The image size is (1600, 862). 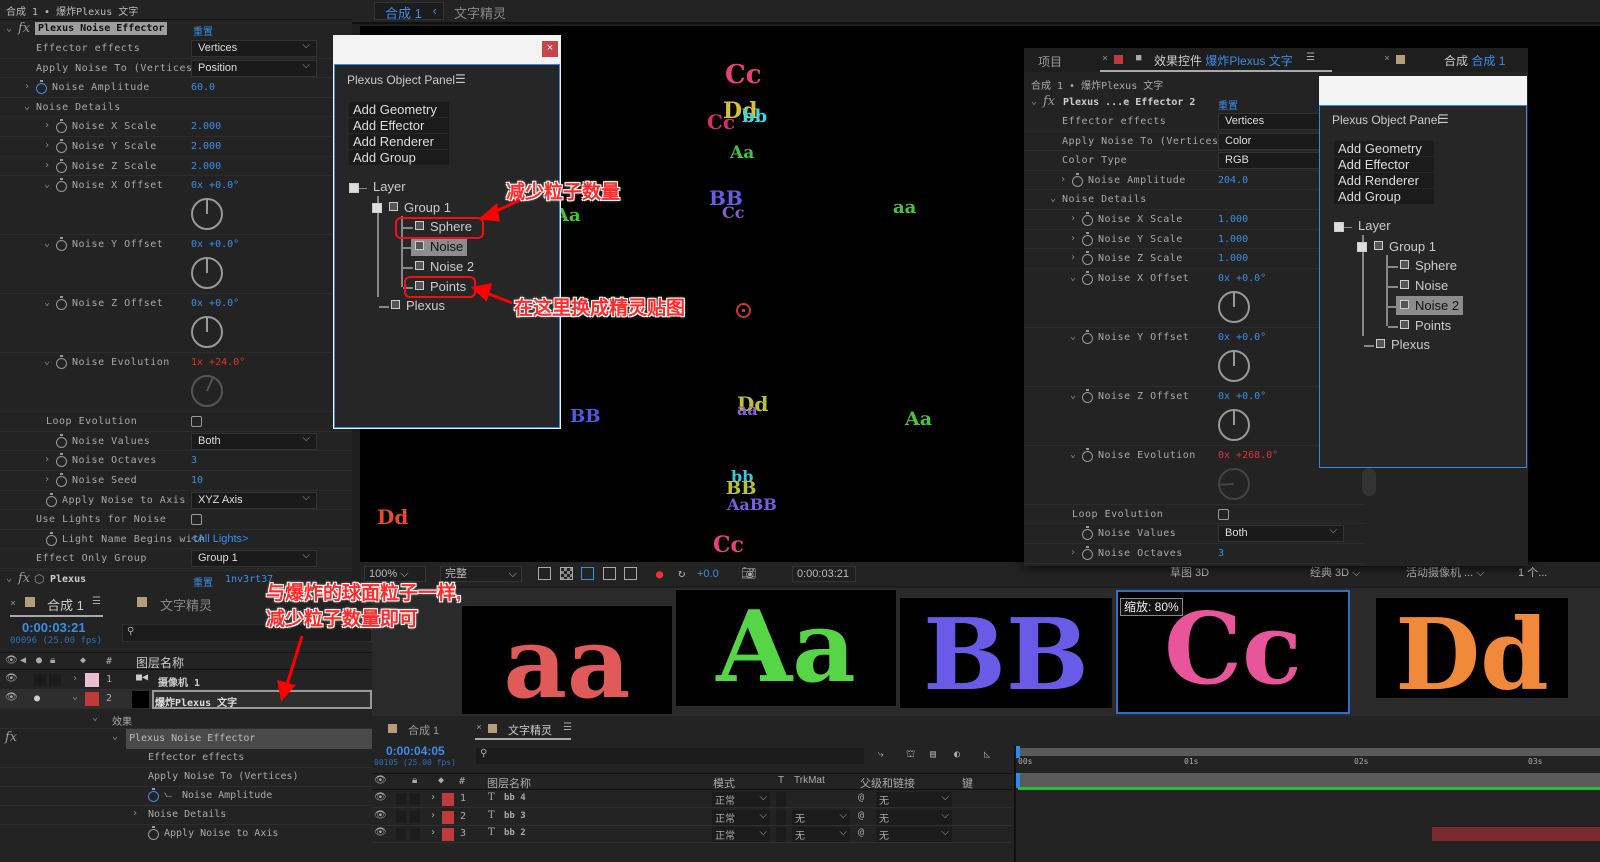 What do you see at coordinates (399, 450) in the screenshot?
I see `annotation-arrows` at bounding box center [399, 450].